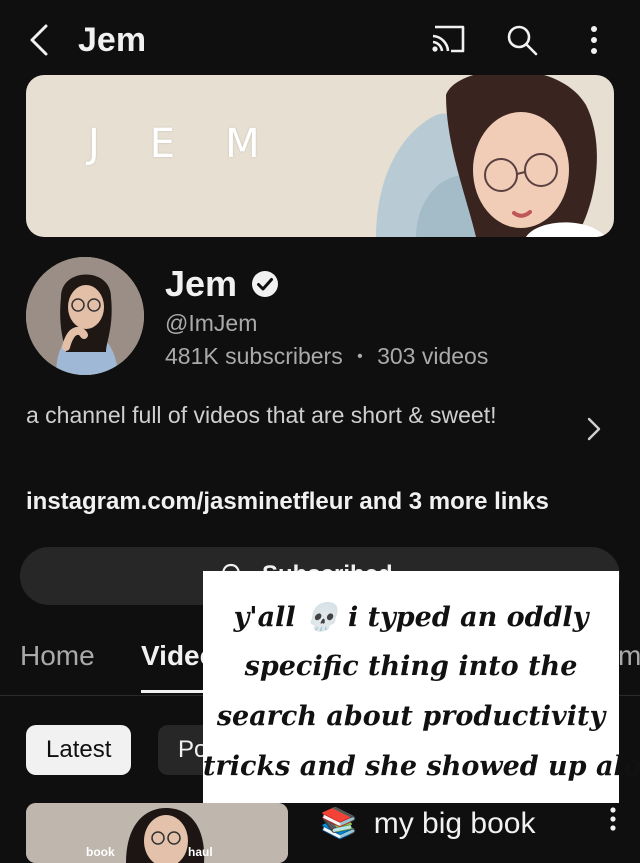 Image resolution: width=640 pixels, height=863 pixels. I want to click on caption-line: y'all 💀 i typed an oddly, so click(411, 617).